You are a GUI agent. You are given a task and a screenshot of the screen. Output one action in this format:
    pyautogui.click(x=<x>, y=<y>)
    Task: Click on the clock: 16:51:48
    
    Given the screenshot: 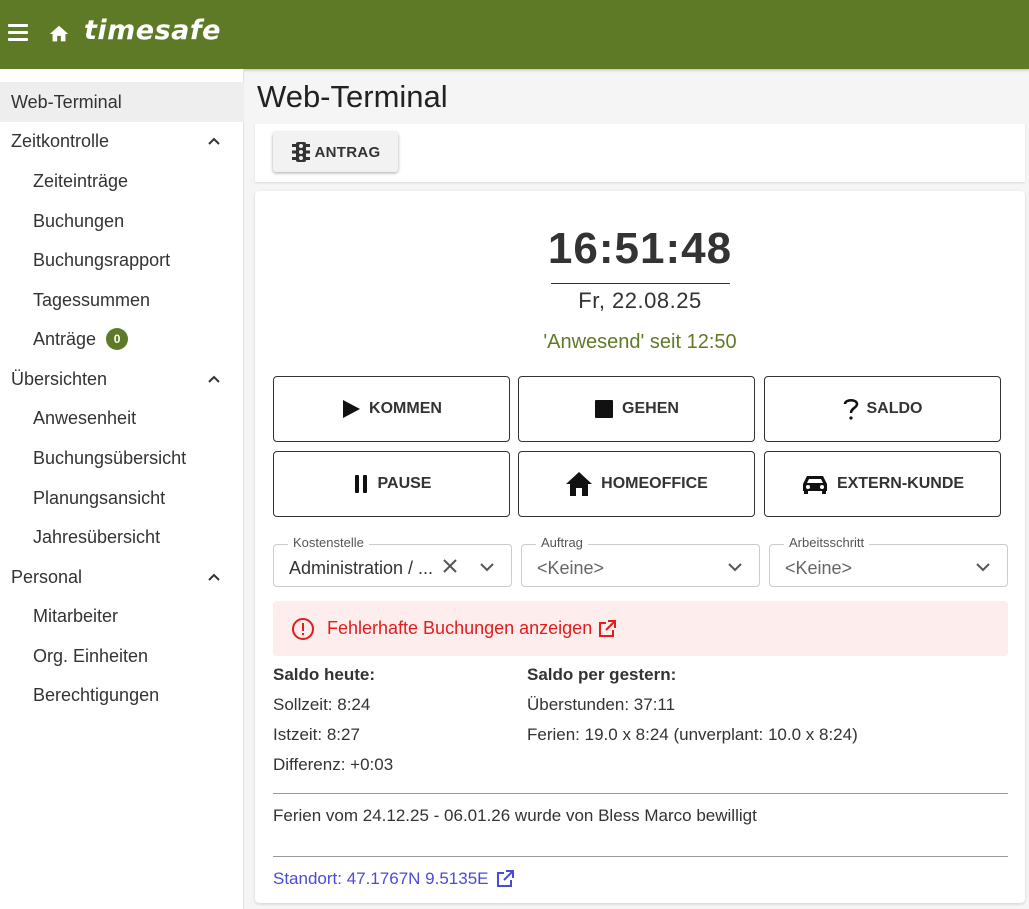 What is the action you would take?
    pyautogui.click(x=640, y=248)
    